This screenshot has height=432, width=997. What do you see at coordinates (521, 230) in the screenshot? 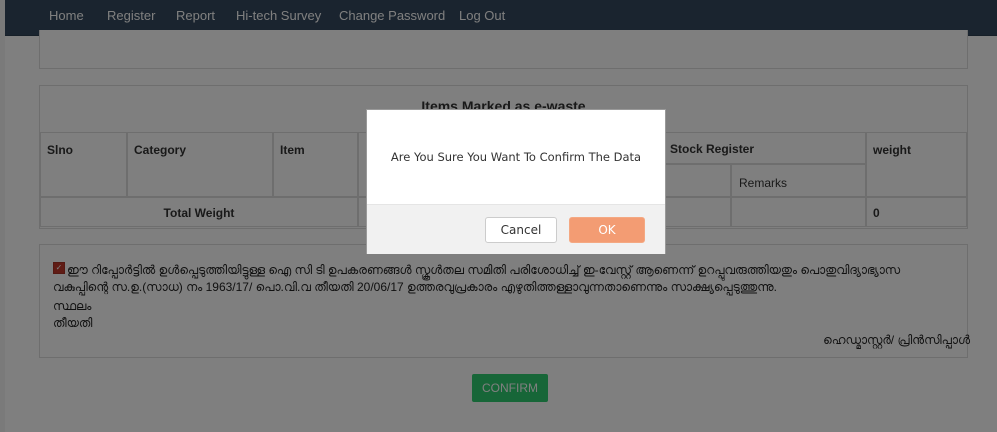
I see `cancel-button: Cancel` at bounding box center [521, 230].